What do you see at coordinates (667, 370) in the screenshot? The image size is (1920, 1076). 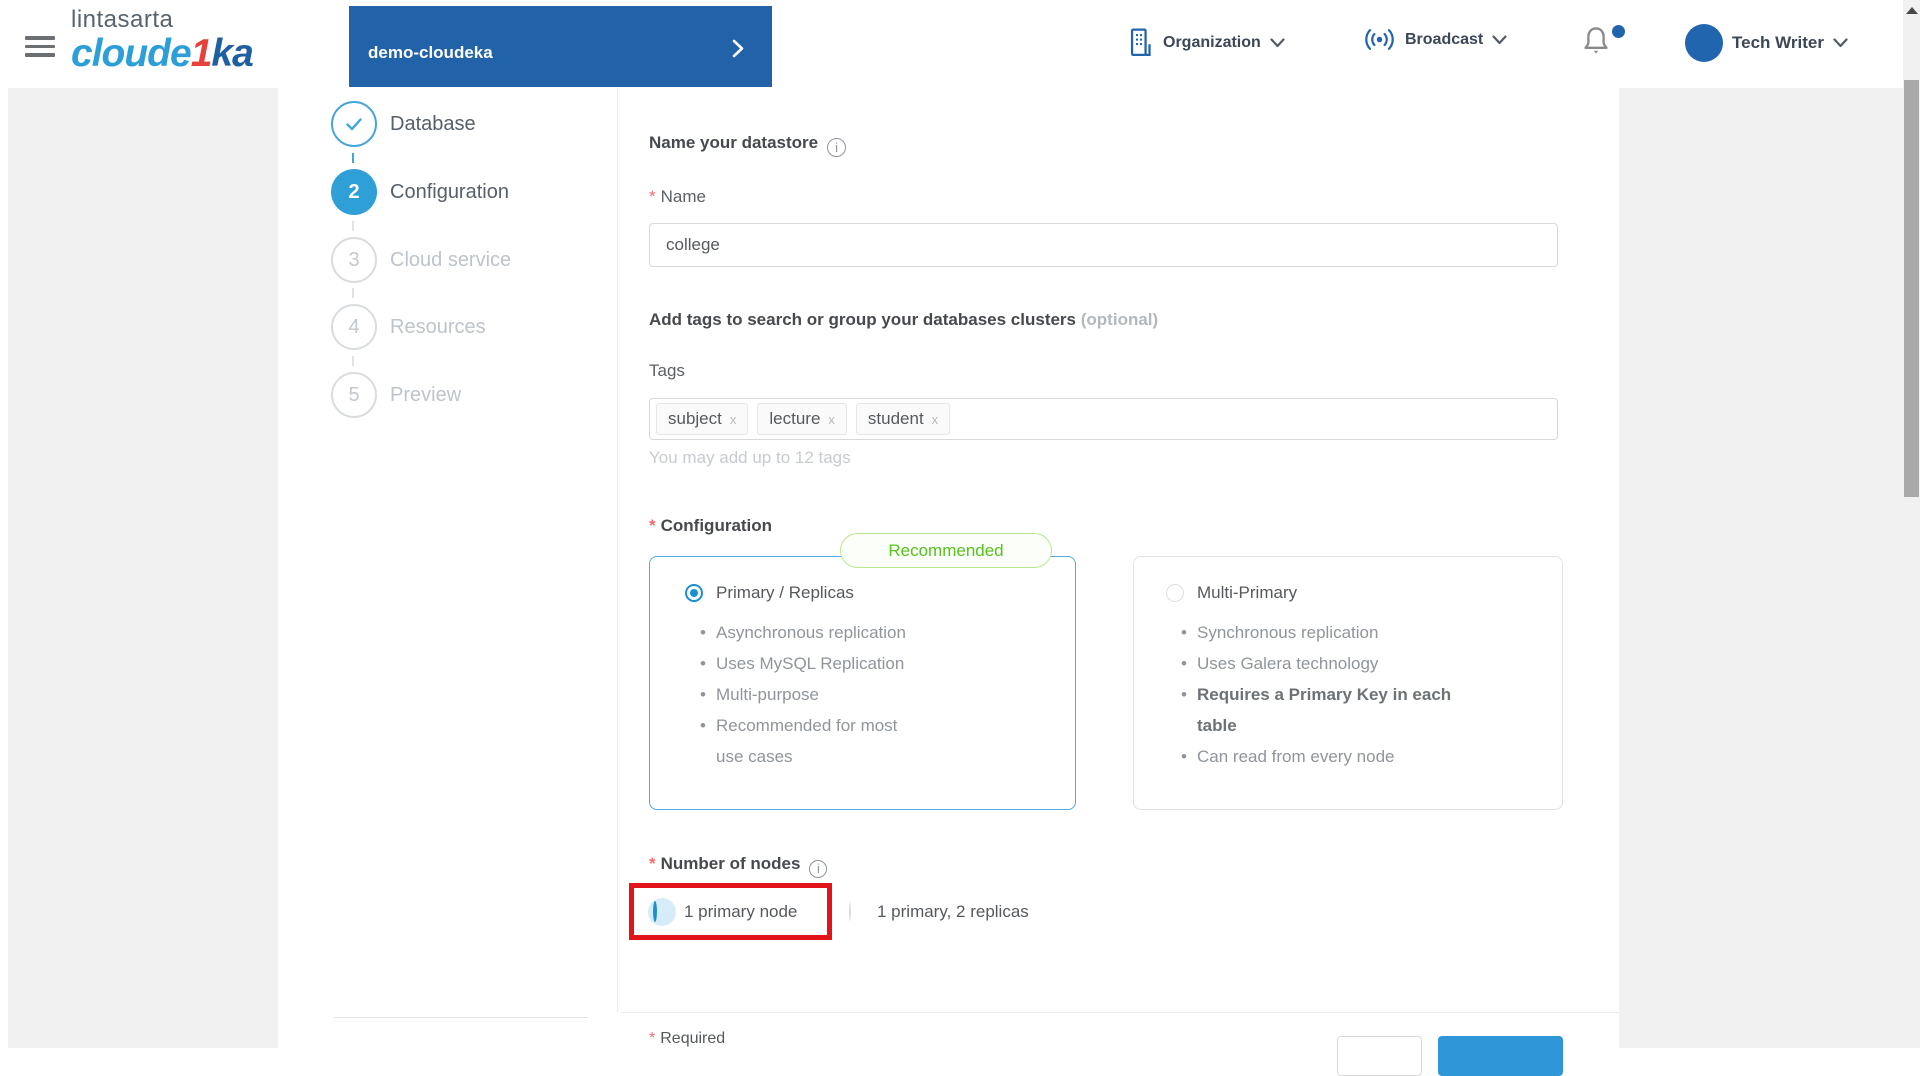 I see `tags-field-label: Tags` at bounding box center [667, 370].